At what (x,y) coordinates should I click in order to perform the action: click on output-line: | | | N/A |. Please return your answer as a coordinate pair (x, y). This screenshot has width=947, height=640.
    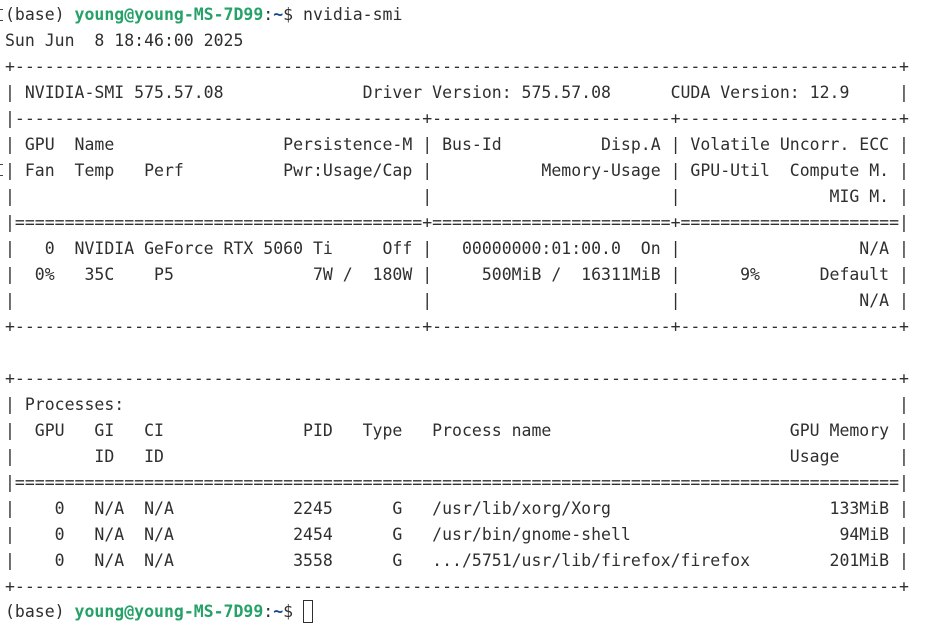
    Looking at the image, I should click on (457, 300).